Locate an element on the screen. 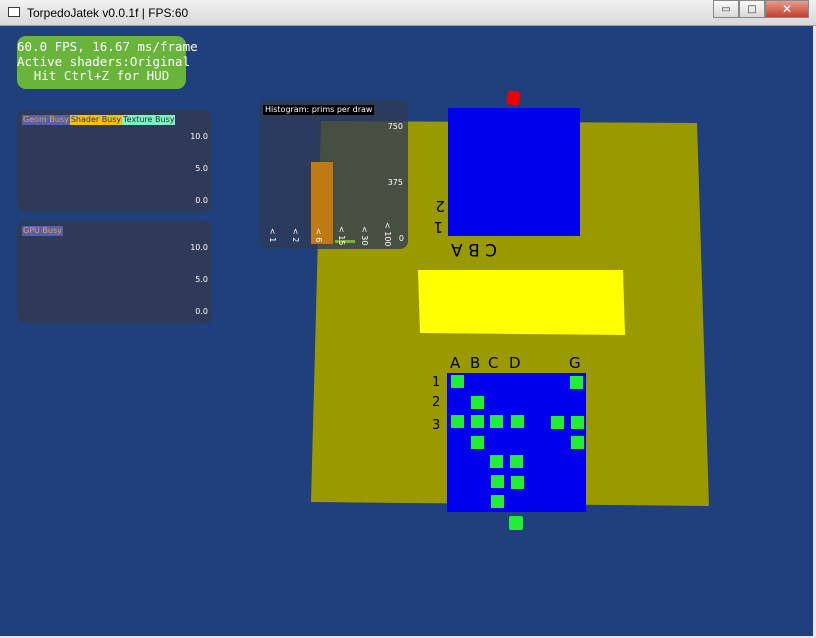 This screenshot has width=816, height=638. legend-gpu: GPU Busy is located at coordinates (42, 231).